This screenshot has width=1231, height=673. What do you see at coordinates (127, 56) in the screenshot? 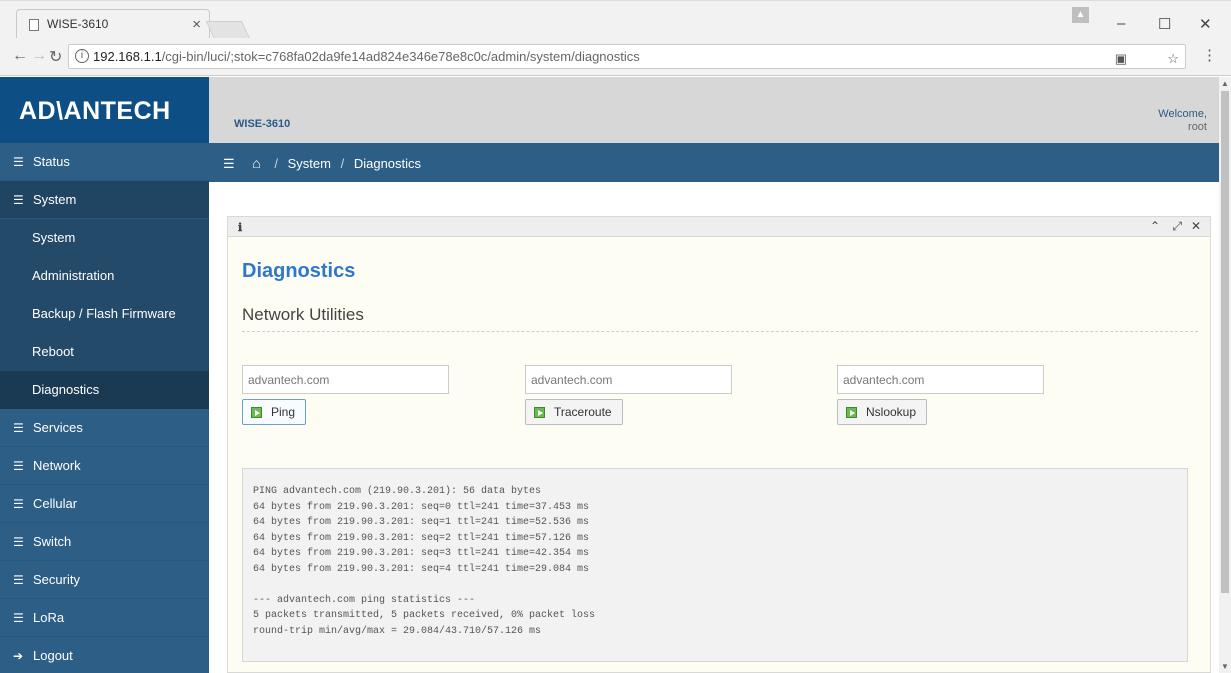
I see `url-host: 192.168.1.1` at bounding box center [127, 56].